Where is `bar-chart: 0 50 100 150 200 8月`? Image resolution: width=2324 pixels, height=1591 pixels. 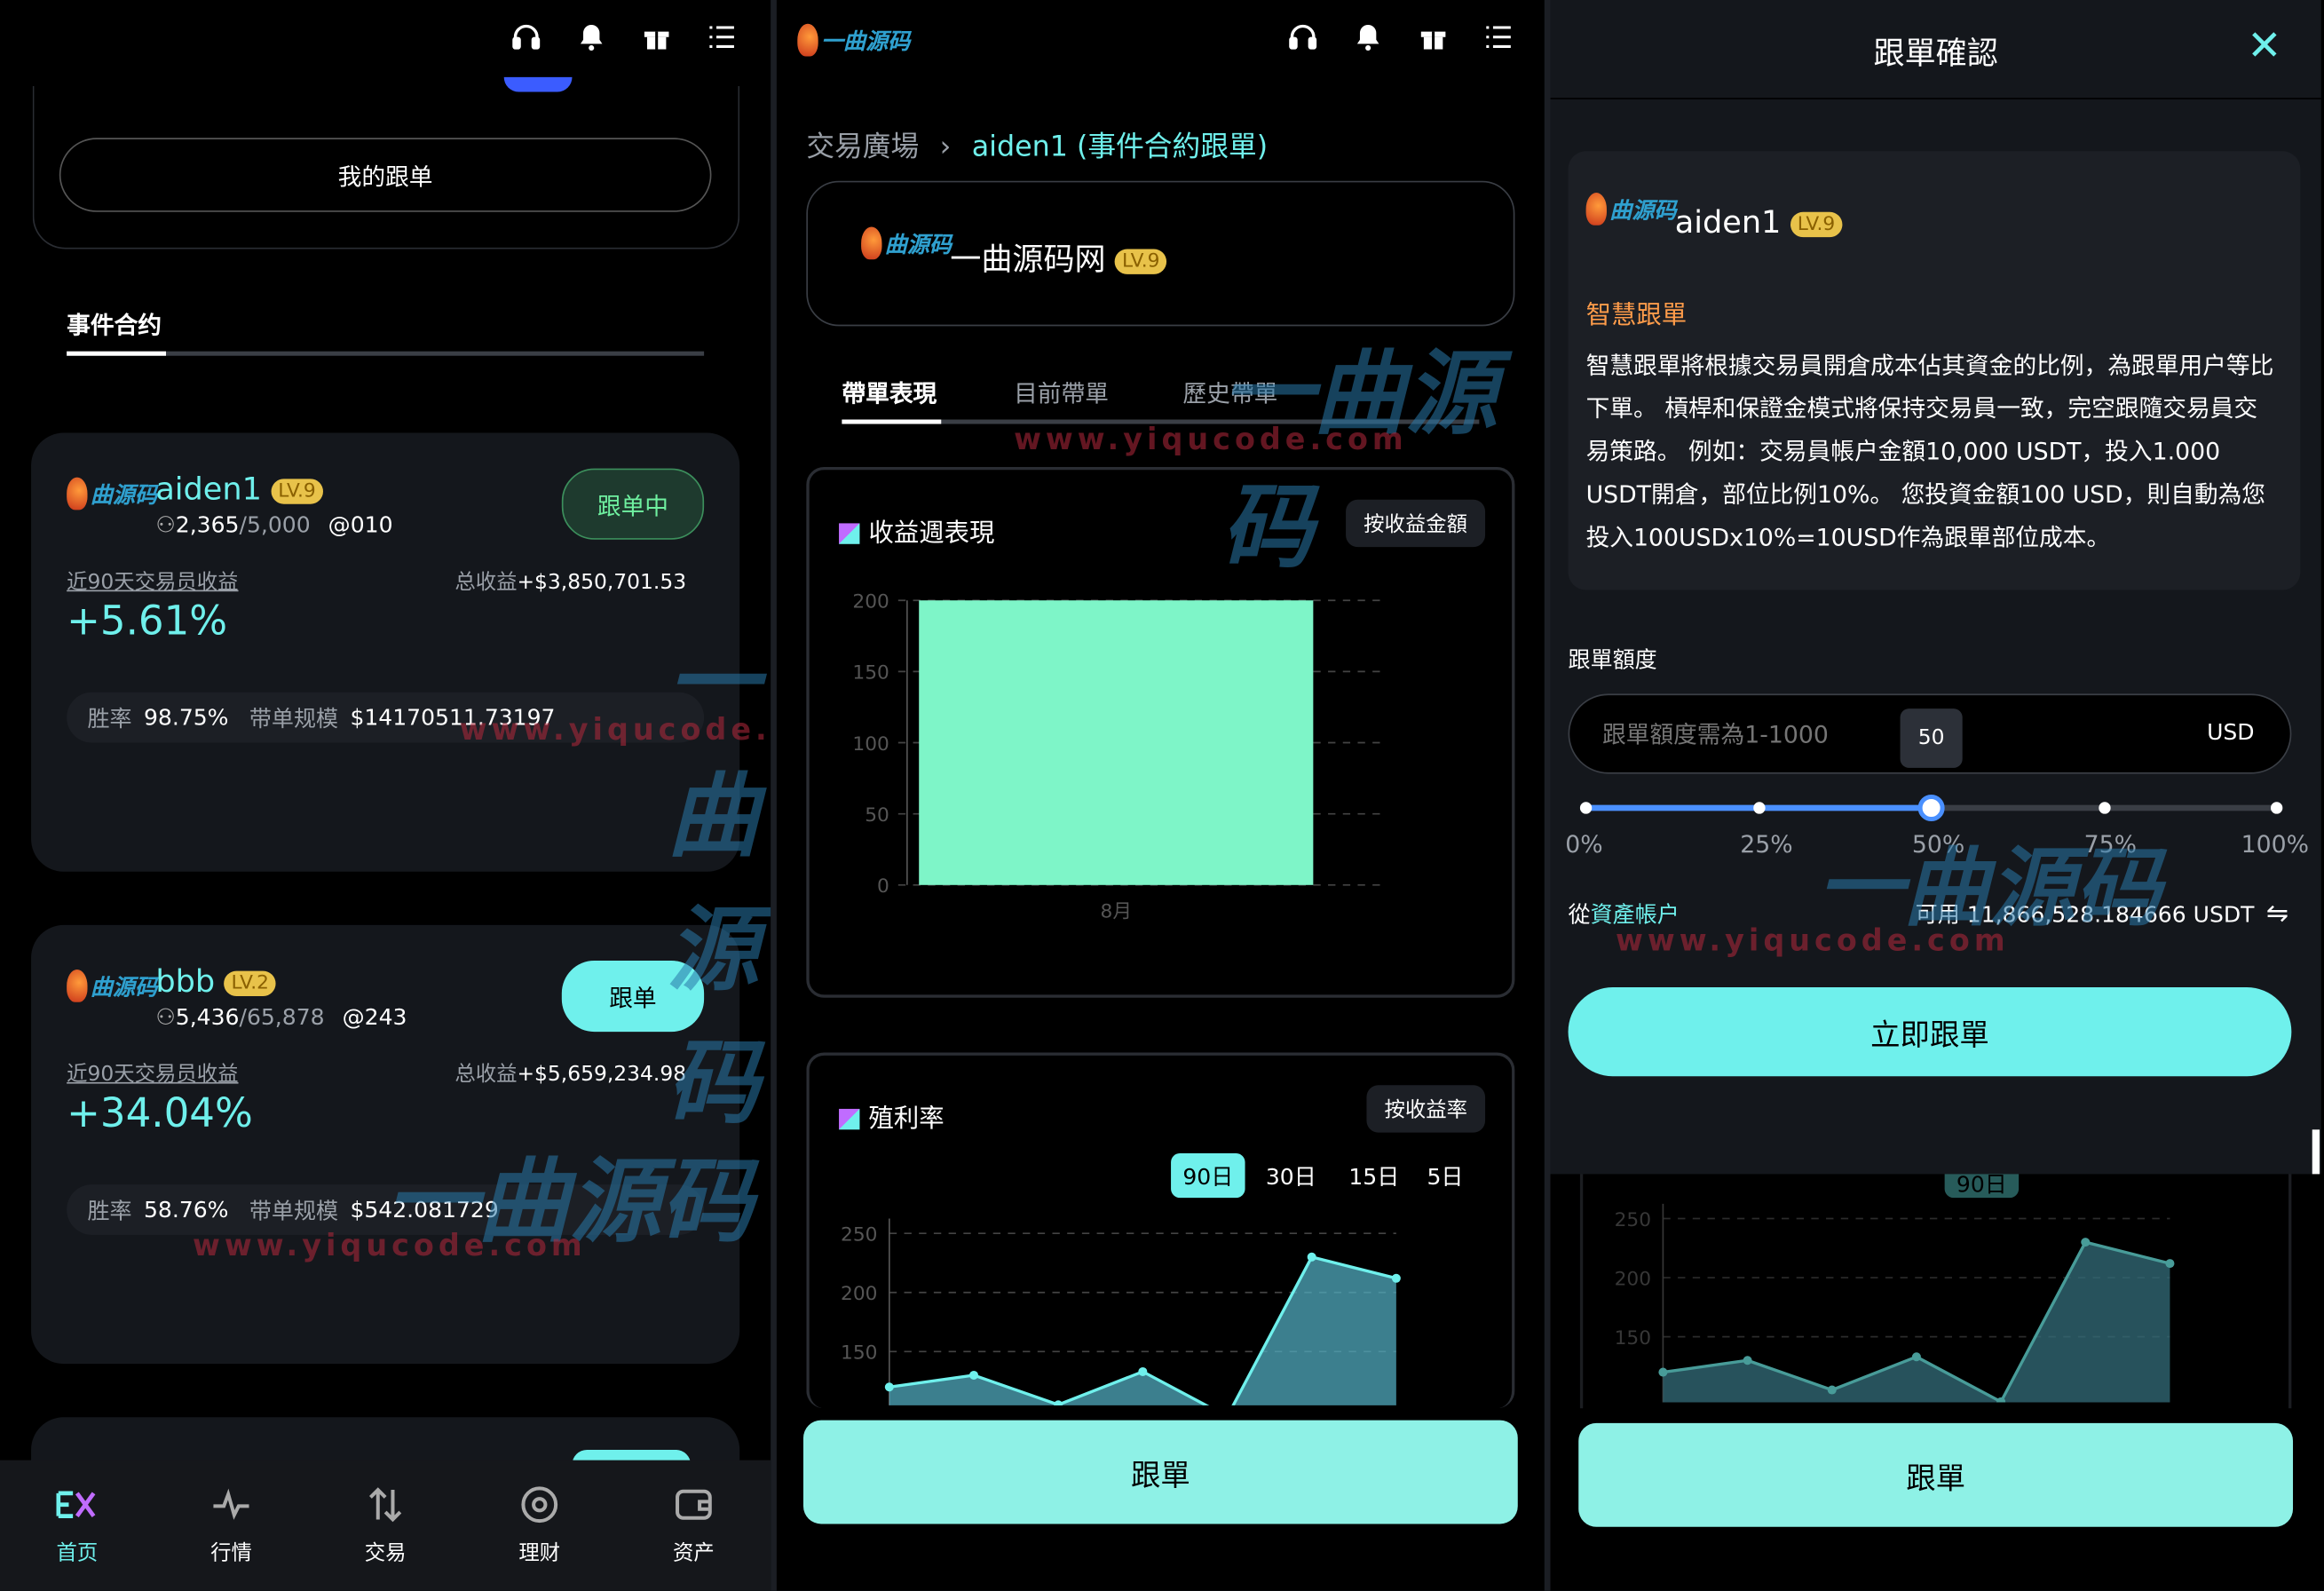
bar-chart: 0 50 100 150 200 8月 is located at coordinates (1118, 757).